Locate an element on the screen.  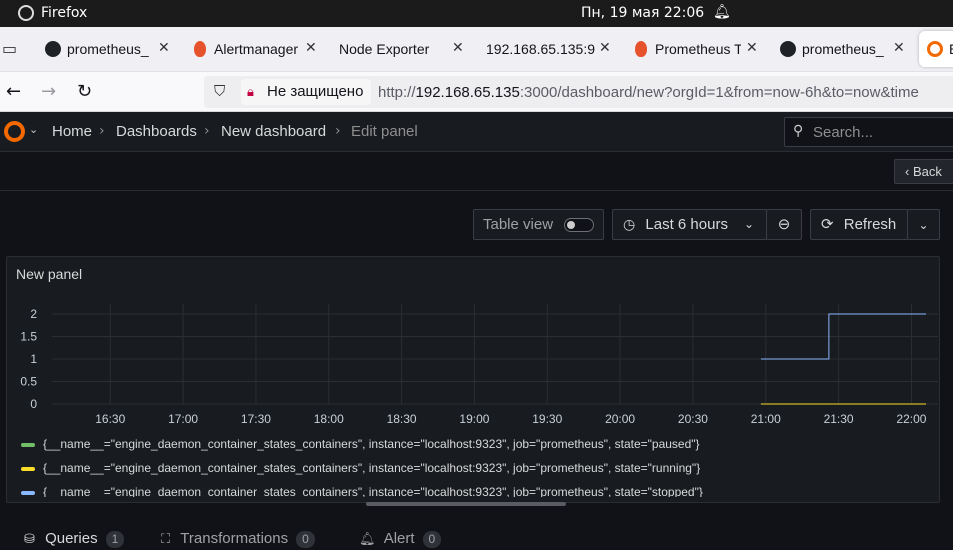
breadcrumb-home: Home is located at coordinates (72, 131).